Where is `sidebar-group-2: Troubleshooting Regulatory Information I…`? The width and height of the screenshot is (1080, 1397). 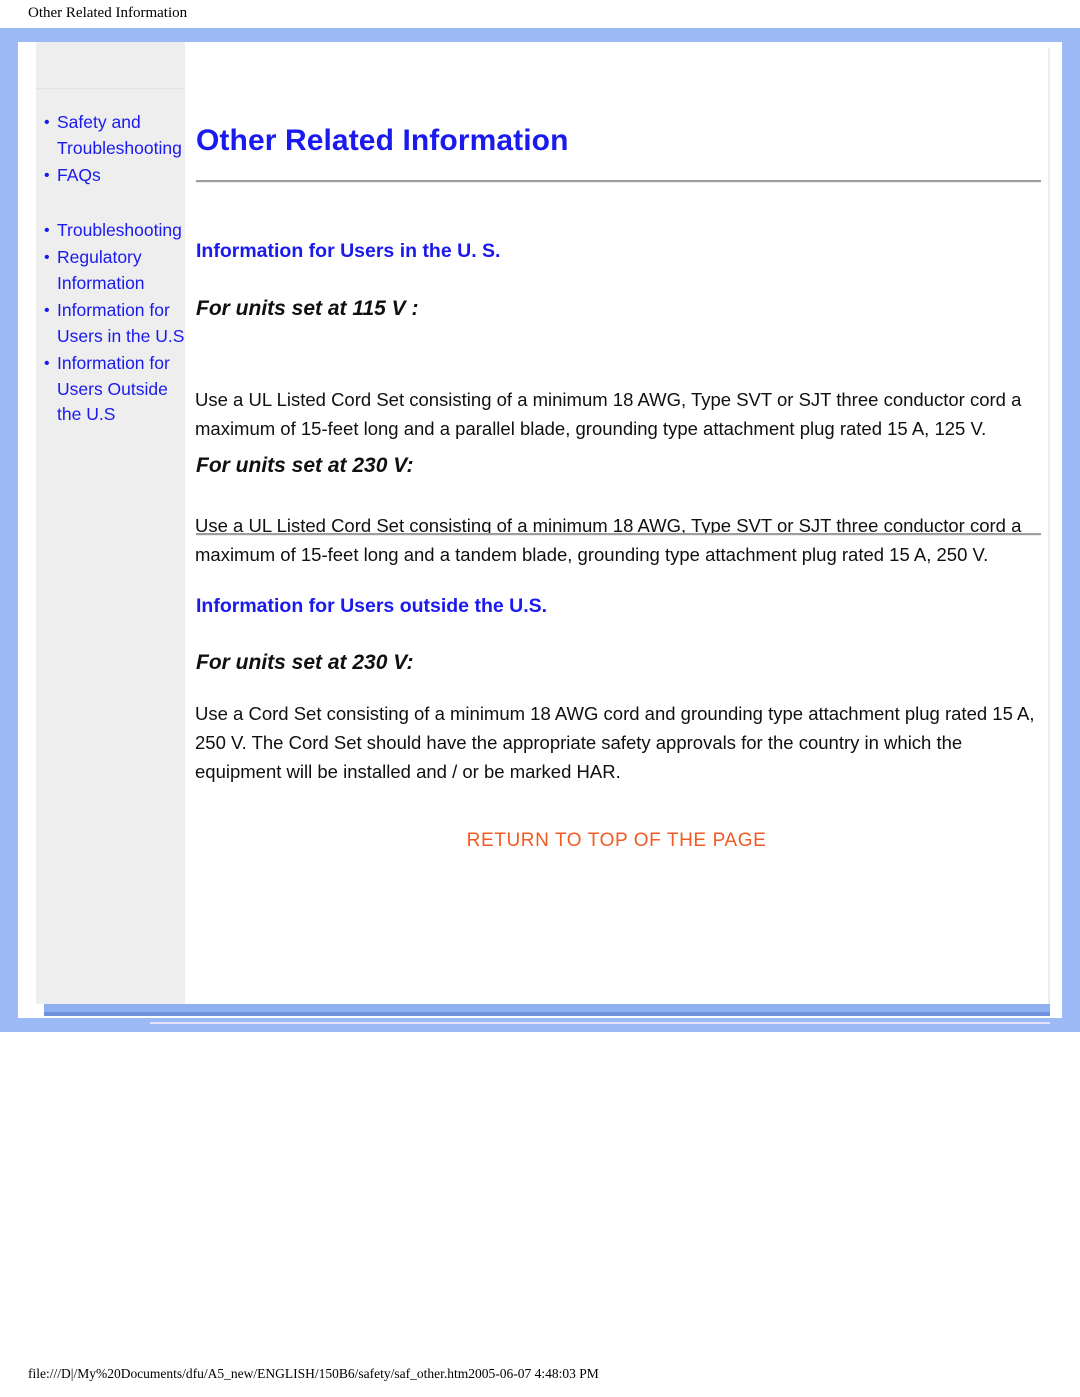
sidebar-group-2: Troubleshooting Regulatory Information I… is located at coordinates (110, 323).